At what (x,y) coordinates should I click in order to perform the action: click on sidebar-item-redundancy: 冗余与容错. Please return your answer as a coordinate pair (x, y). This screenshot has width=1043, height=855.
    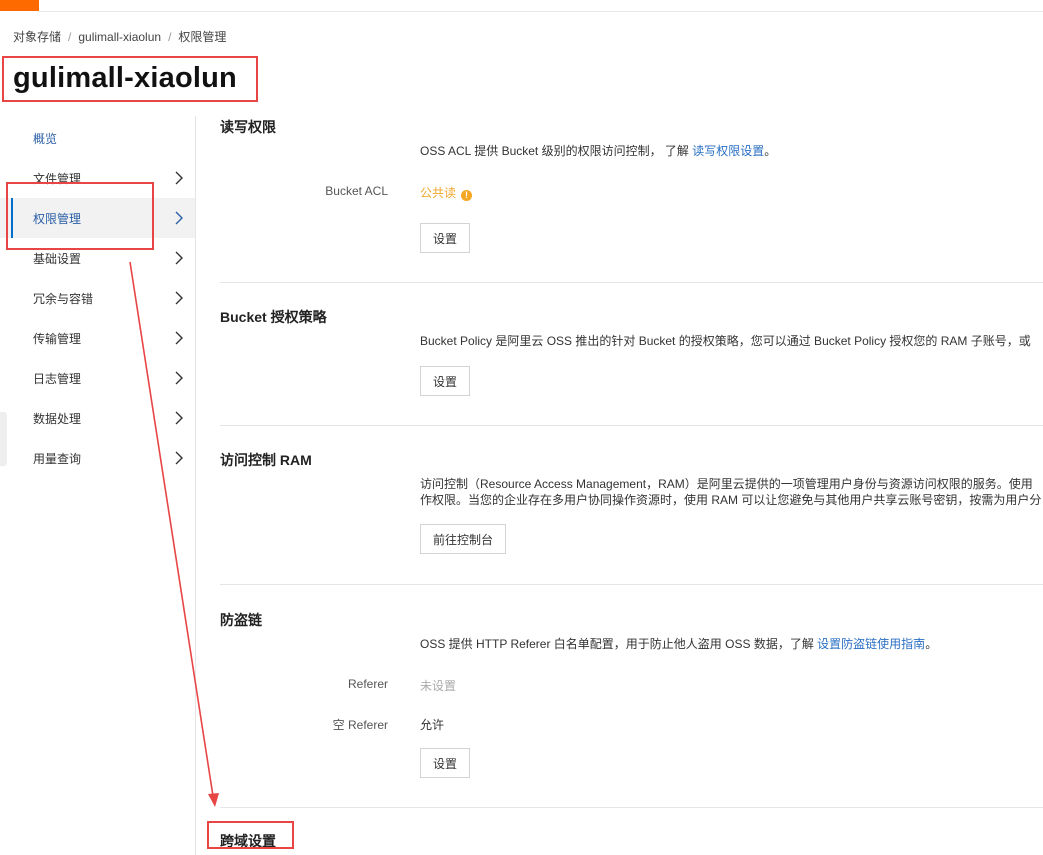
    Looking at the image, I should click on (97, 298).